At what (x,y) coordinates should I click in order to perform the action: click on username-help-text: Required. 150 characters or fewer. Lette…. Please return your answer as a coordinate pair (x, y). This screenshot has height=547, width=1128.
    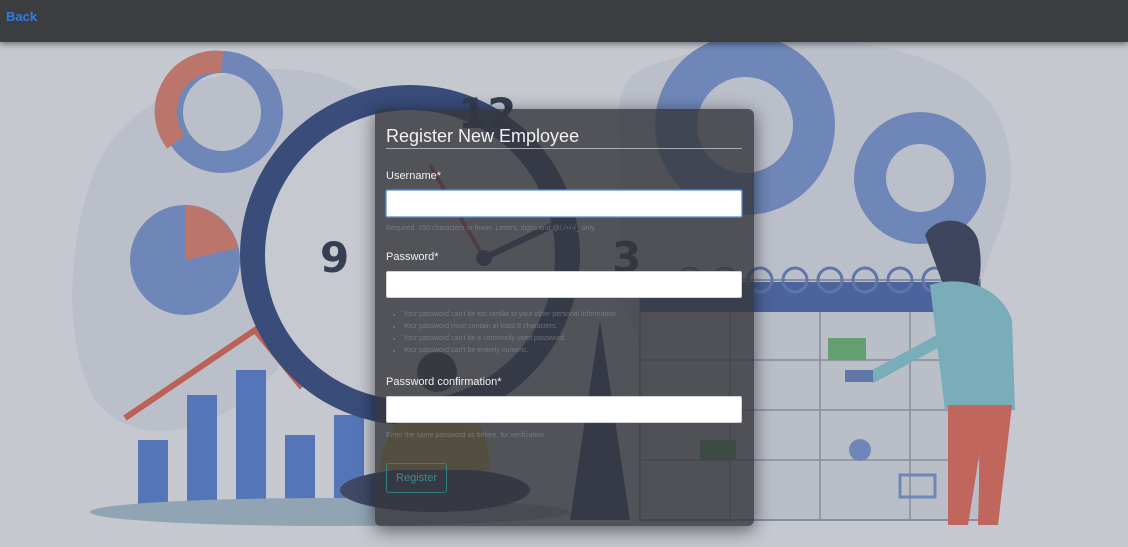
    Looking at the image, I should click on (491, 228).